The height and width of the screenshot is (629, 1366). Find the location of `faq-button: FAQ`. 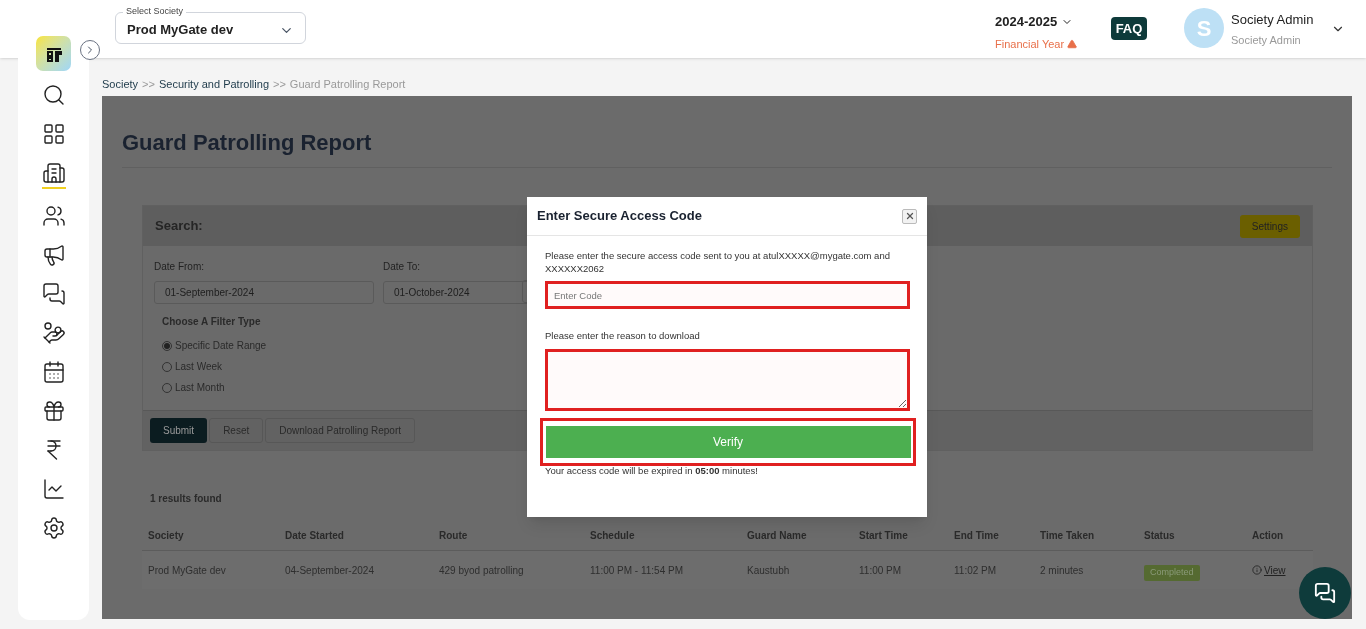

faq-button: FAQ is located at coordinates (1129, 28).